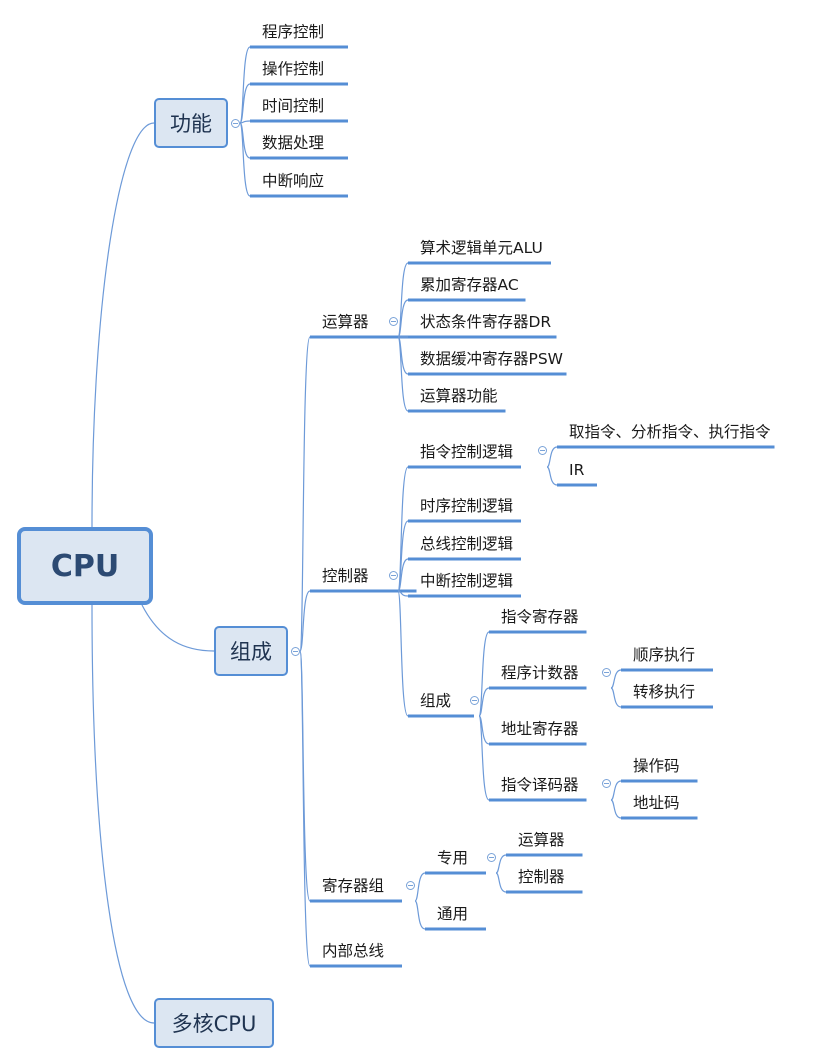 This screenshot has height=1064, width=820. Describe the element at coordinates (452, 914) in the screenshot. I see `register-group-item: 通用` at that location.